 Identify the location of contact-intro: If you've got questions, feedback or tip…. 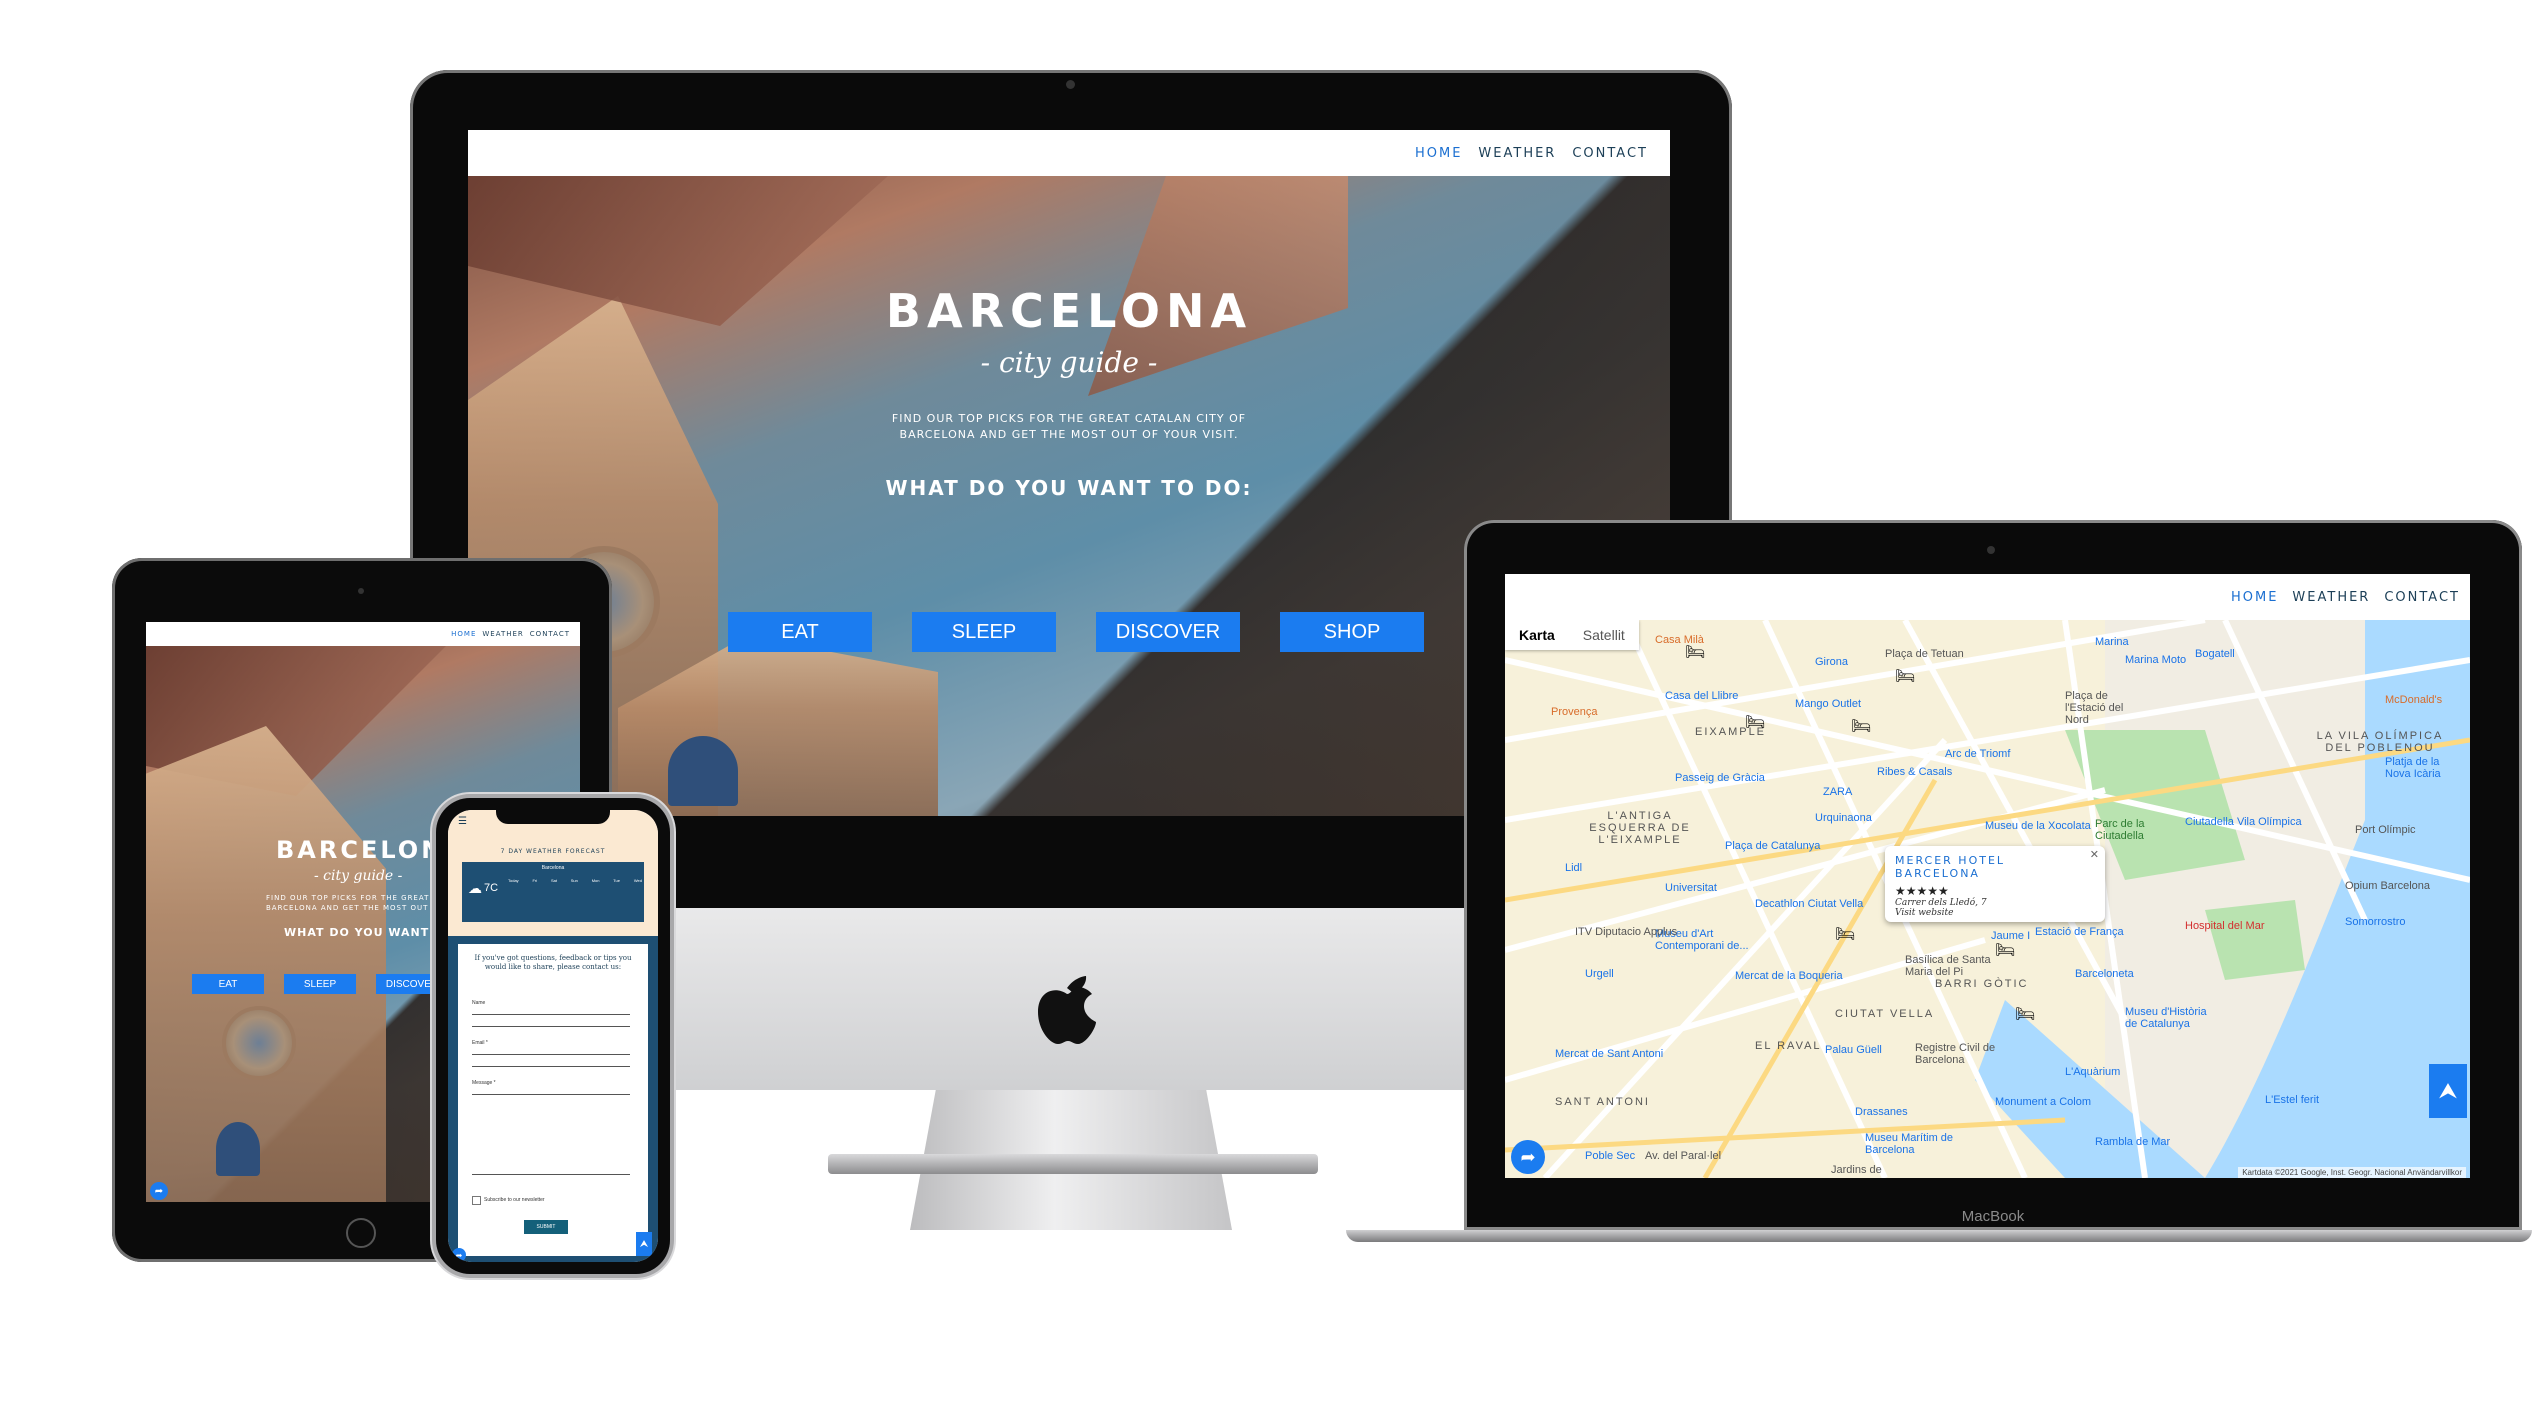
(553, 962).